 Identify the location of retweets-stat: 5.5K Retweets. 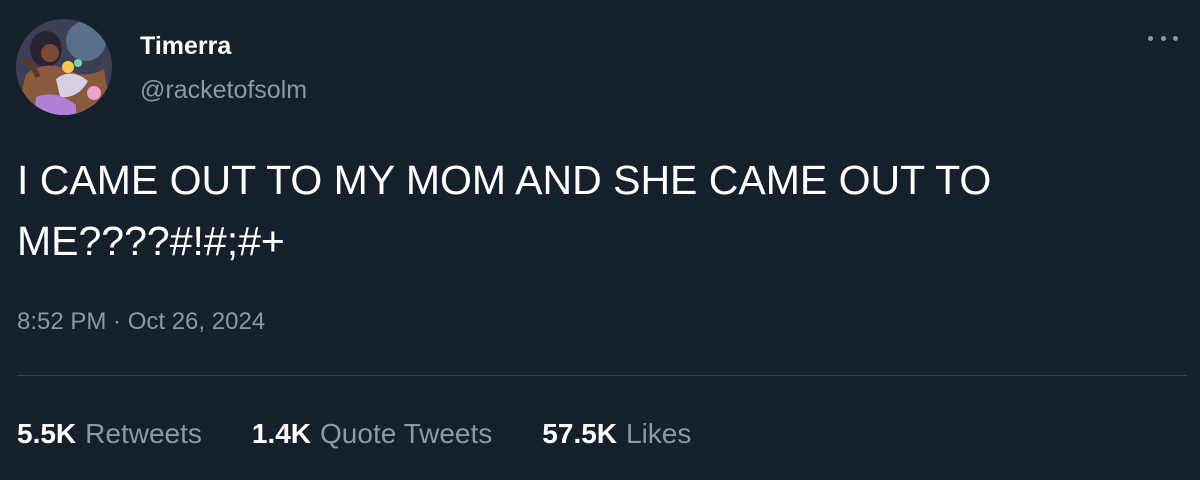
(109, 434).